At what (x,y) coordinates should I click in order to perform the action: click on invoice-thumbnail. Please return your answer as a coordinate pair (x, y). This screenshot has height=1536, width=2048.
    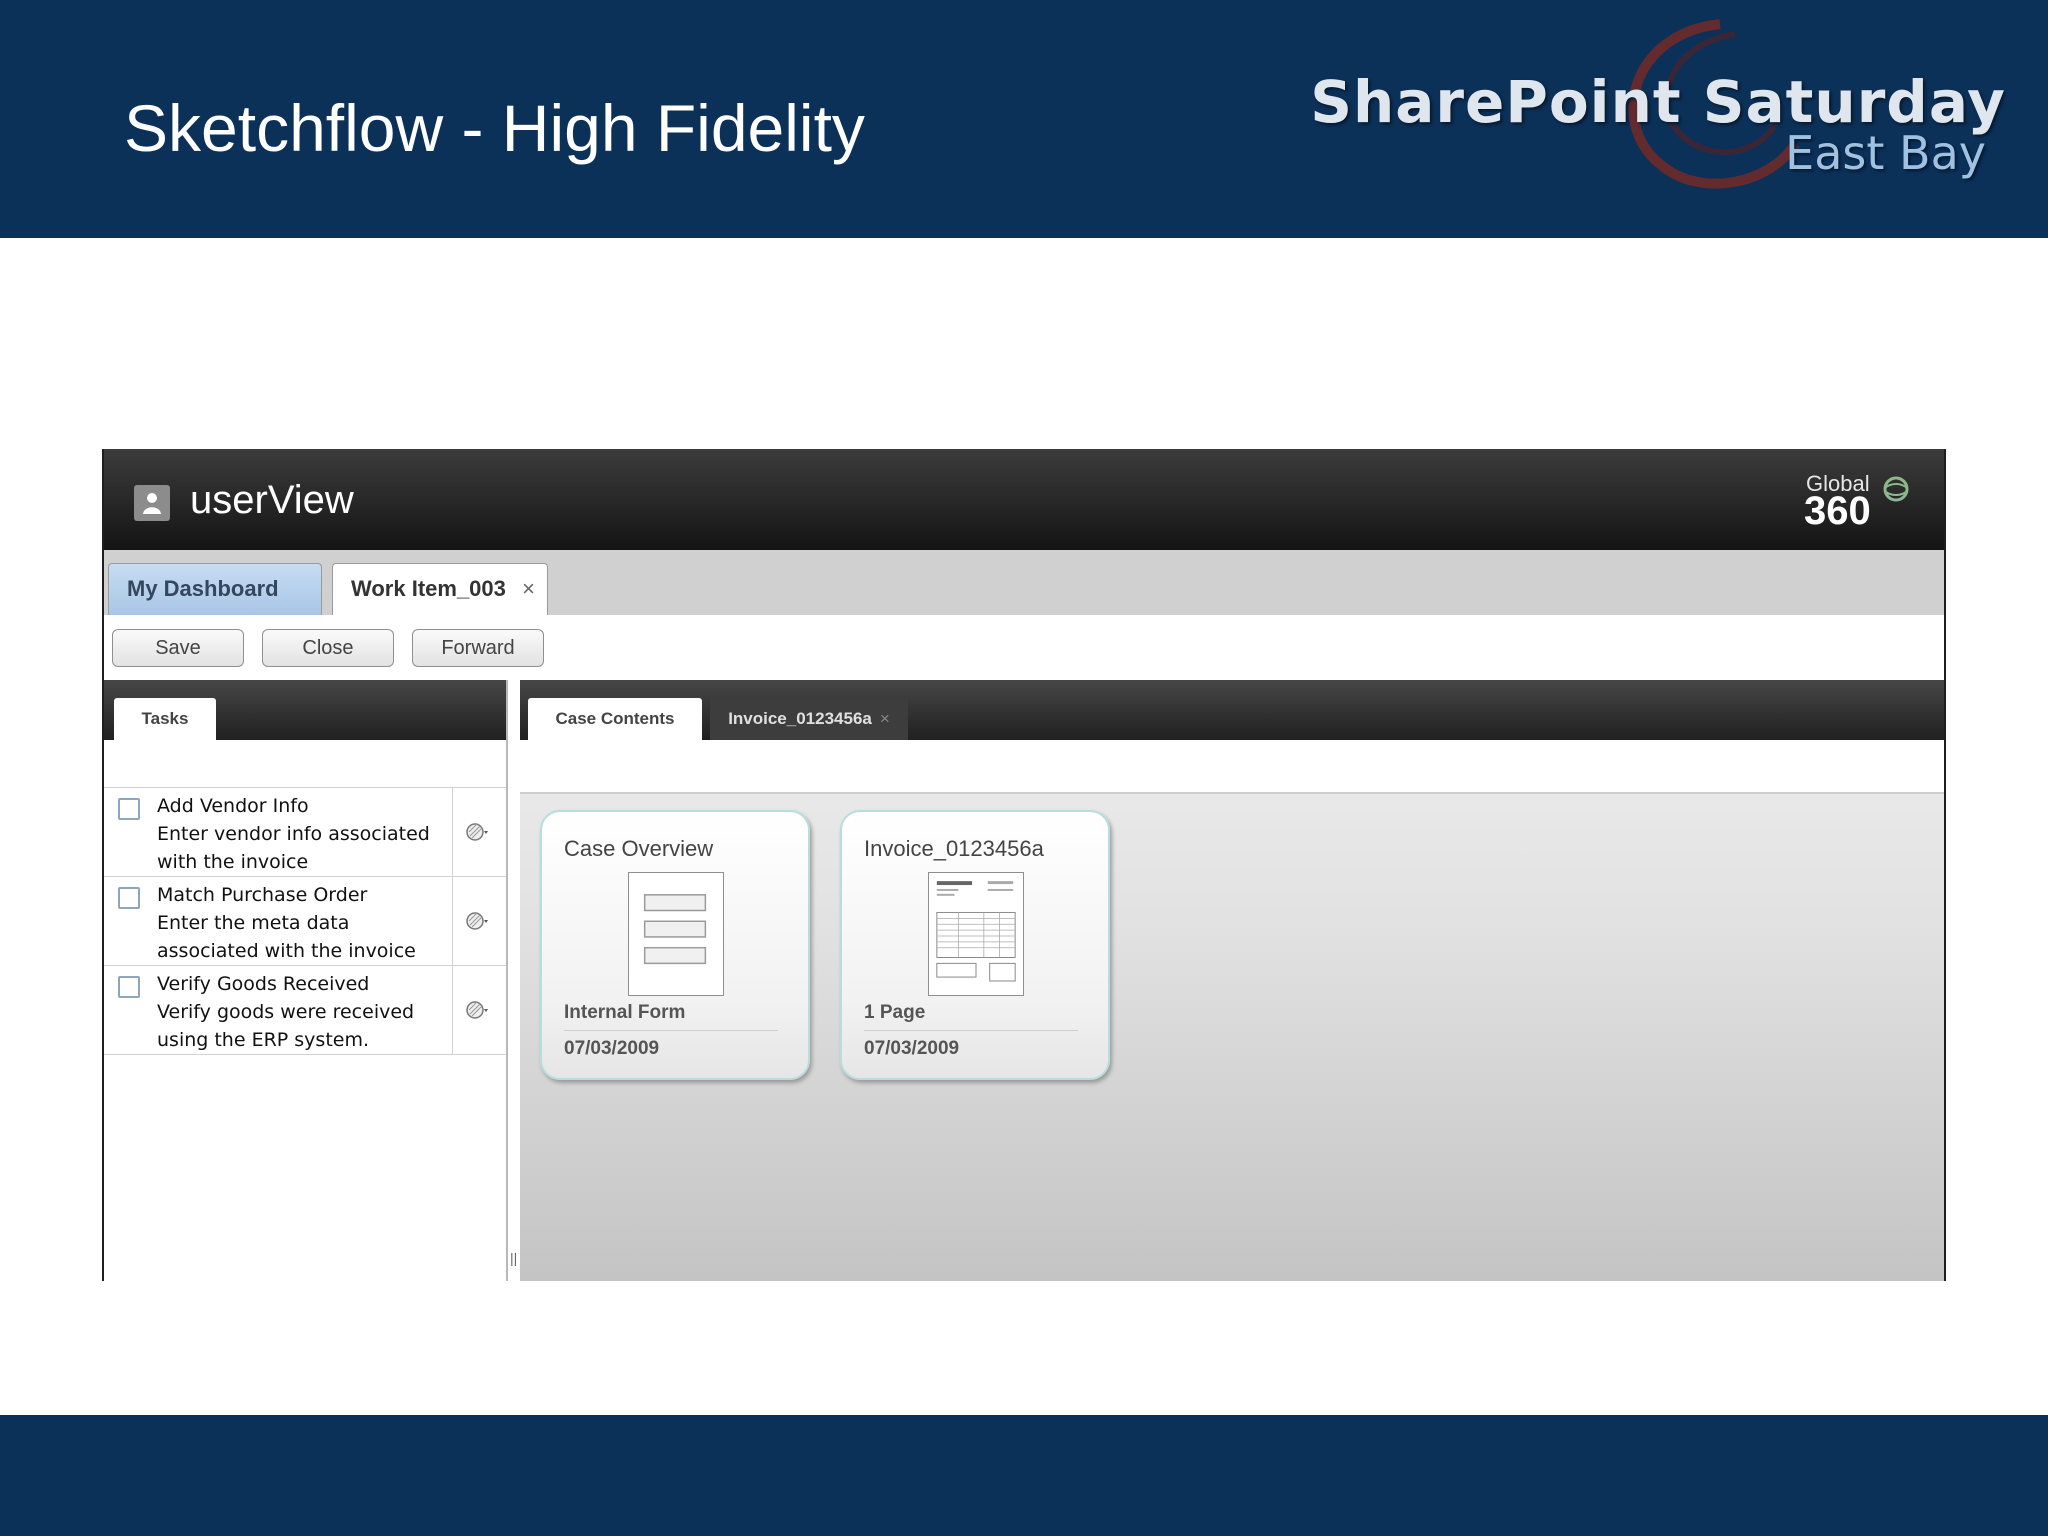
    Looking at the image, I should click on (976, 934).